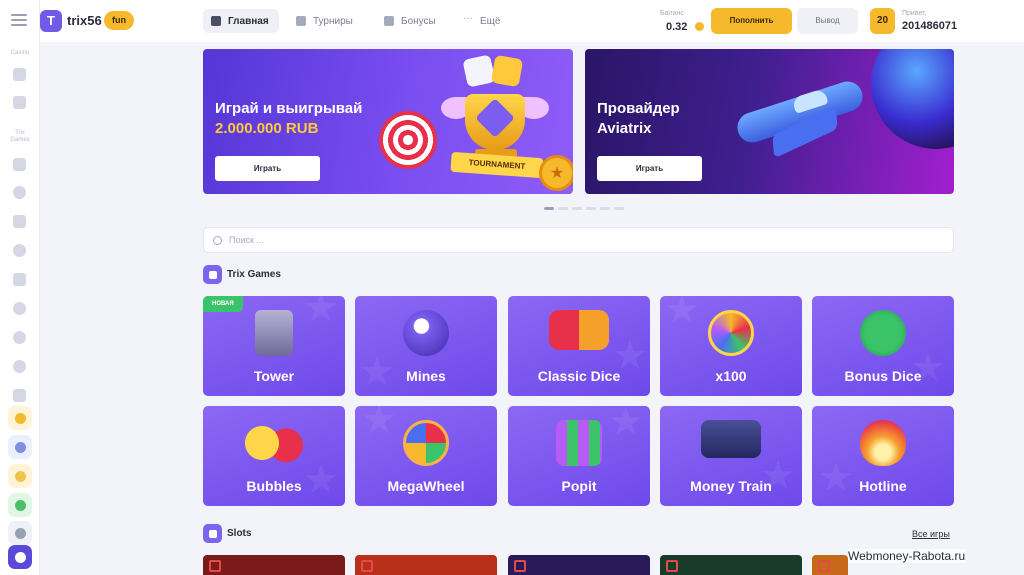 The height and width of the screenshot is (575, 1024). I want to click on gift-button, so click(20, 476).